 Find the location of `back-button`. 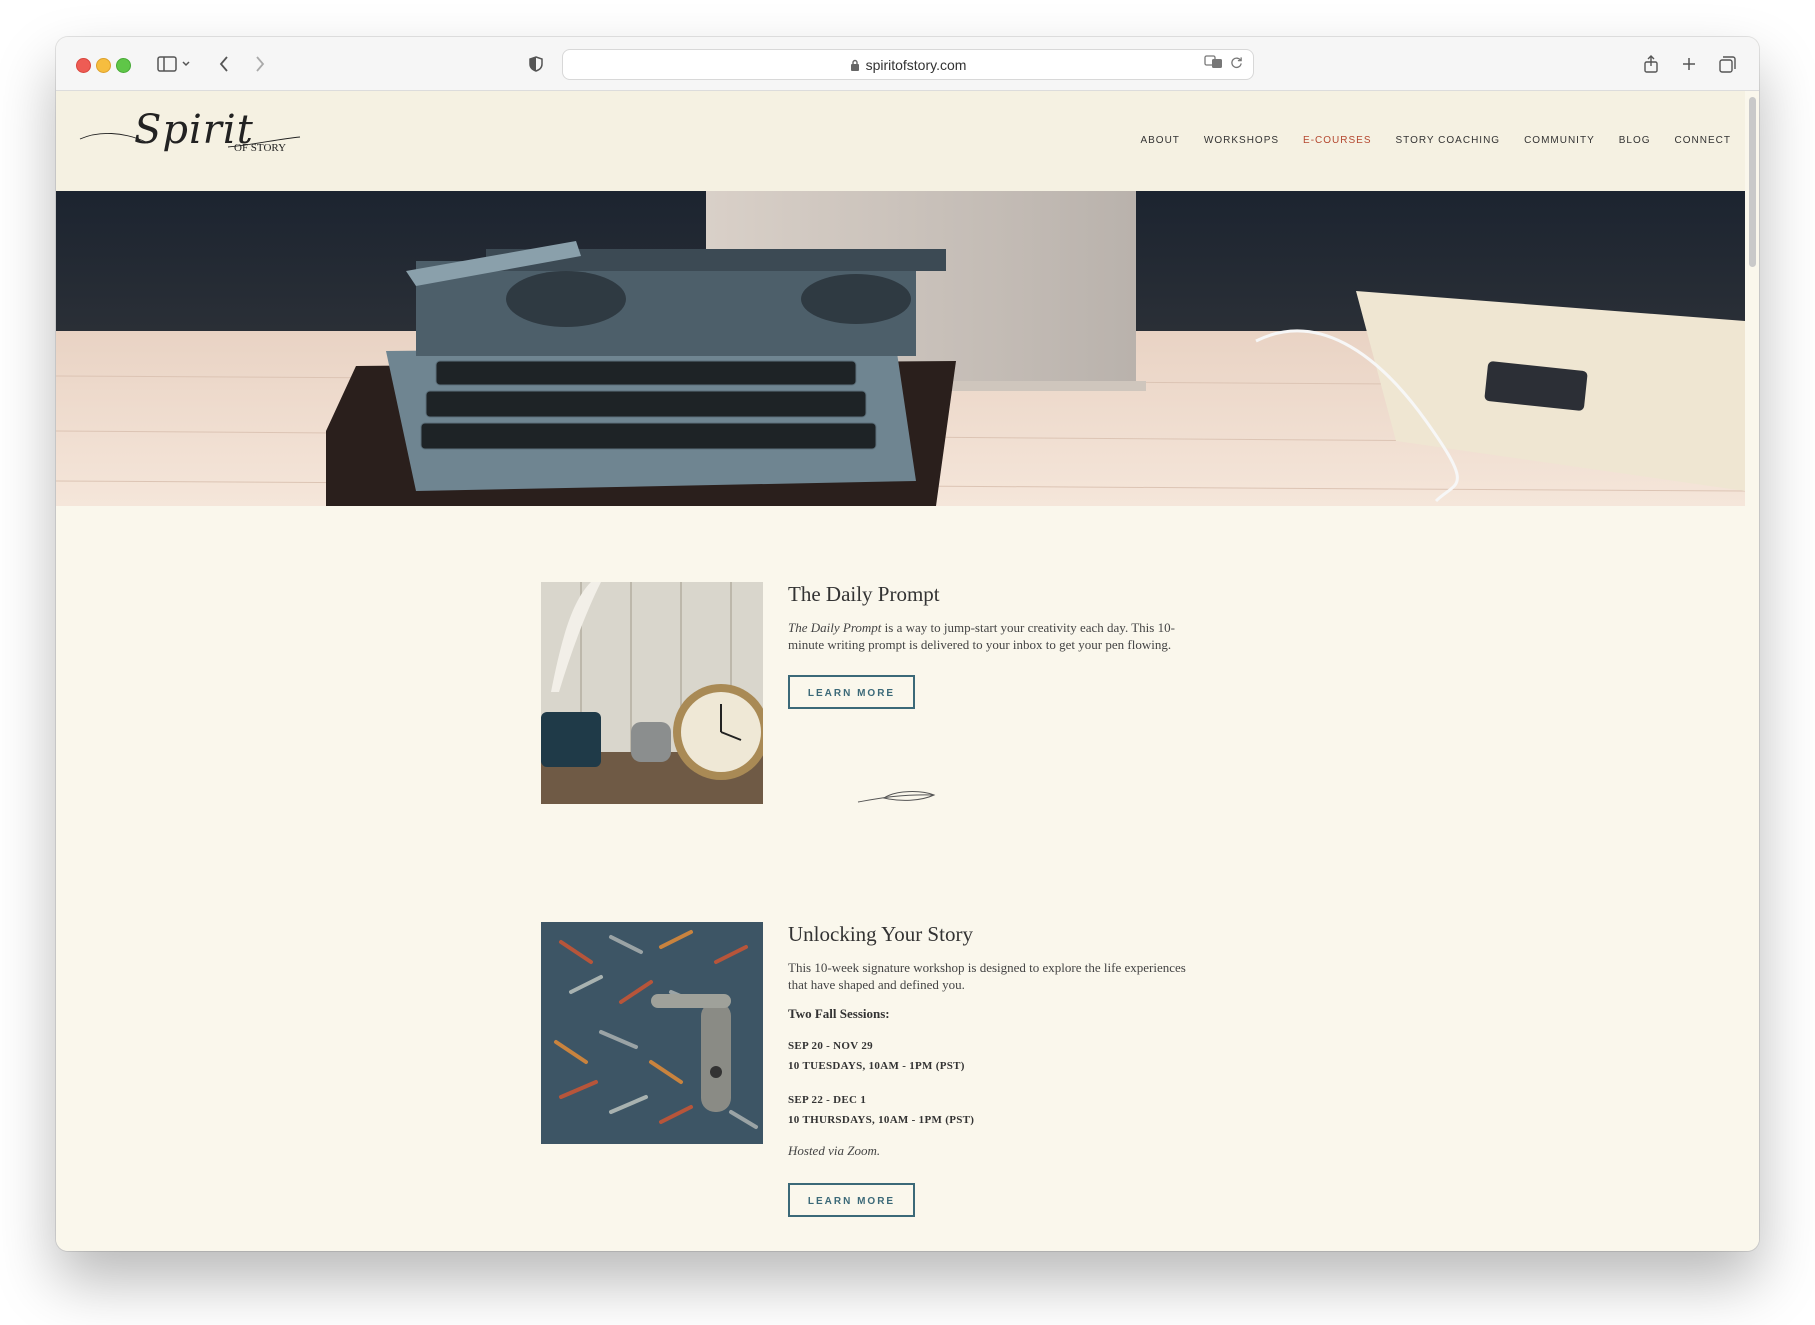

back-button is located at coordinates (224, 64).